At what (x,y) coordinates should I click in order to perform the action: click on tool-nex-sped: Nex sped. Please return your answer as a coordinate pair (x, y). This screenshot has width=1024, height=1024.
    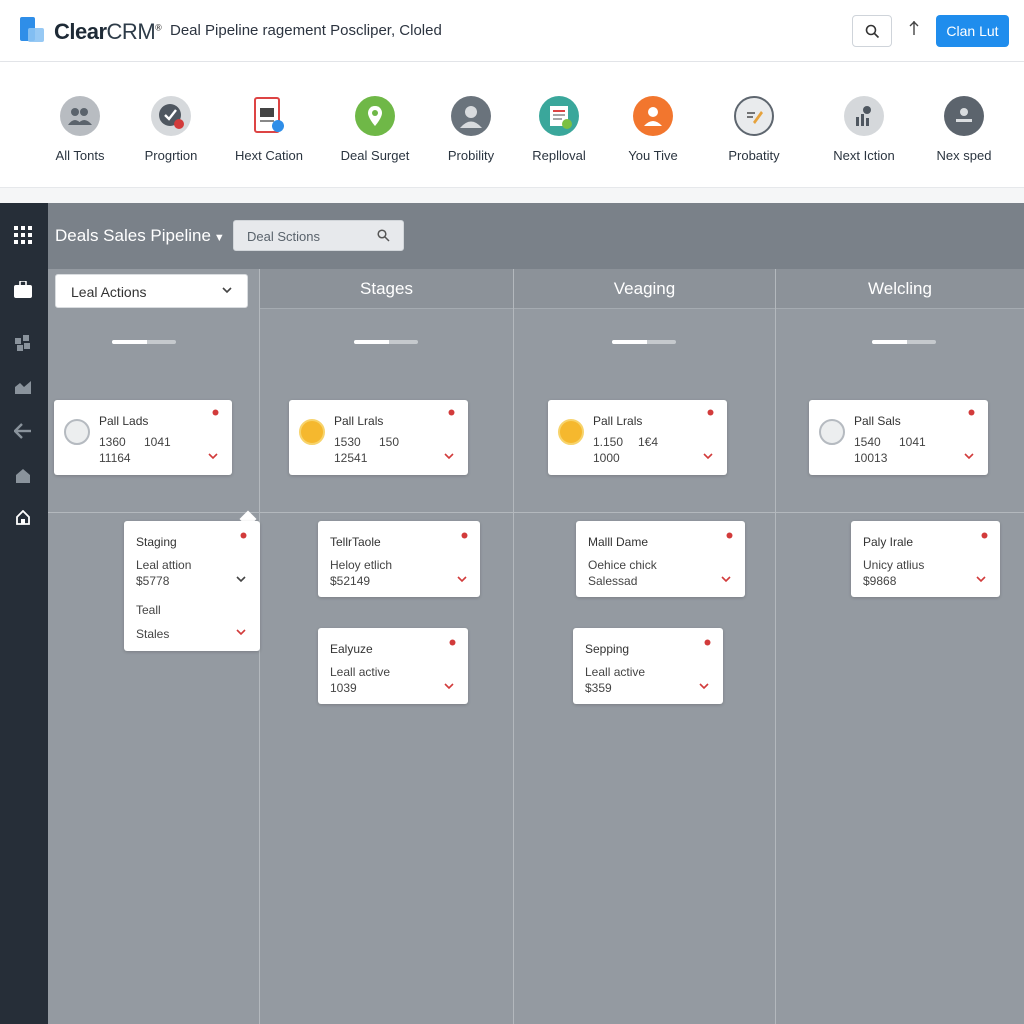
    Looking at the image, I should click on (964, 129).